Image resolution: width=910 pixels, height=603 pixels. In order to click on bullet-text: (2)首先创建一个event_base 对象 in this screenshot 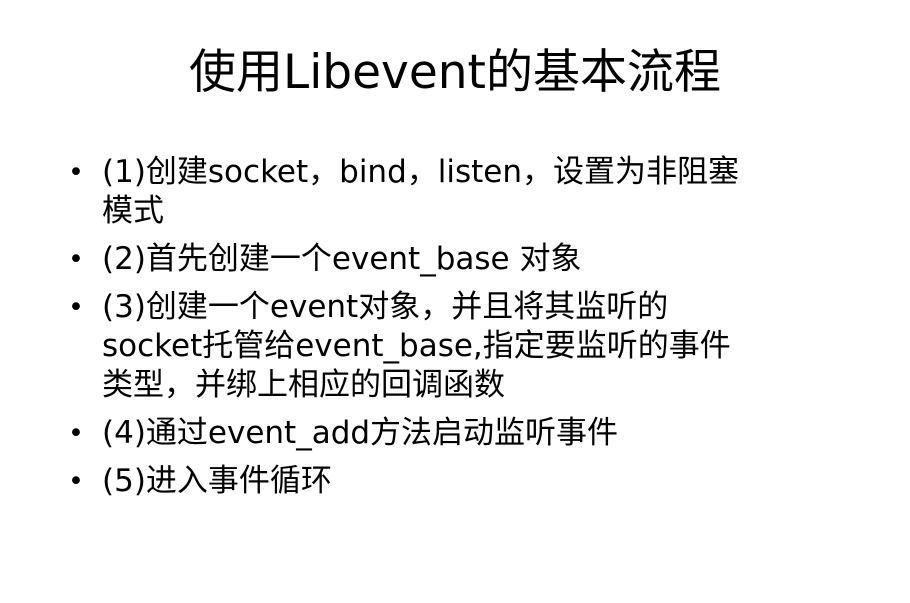, I will do `click(342, 259)`.